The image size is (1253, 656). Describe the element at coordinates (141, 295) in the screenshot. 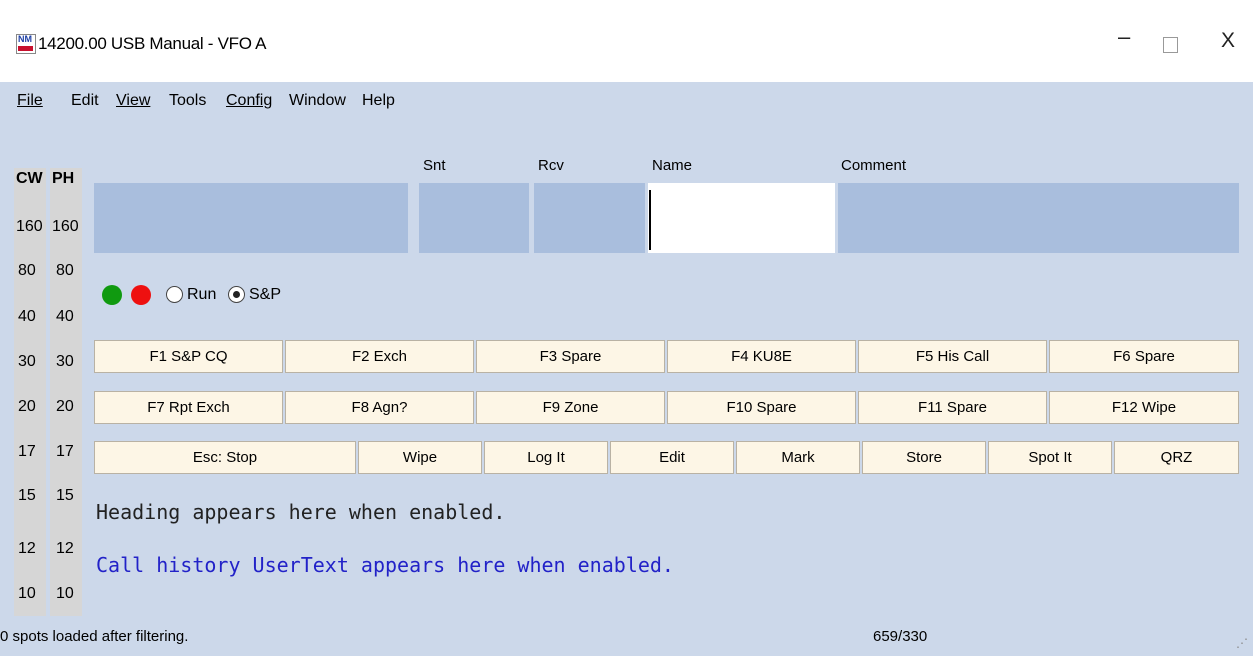

I see `red-indicator-icon` at that location.